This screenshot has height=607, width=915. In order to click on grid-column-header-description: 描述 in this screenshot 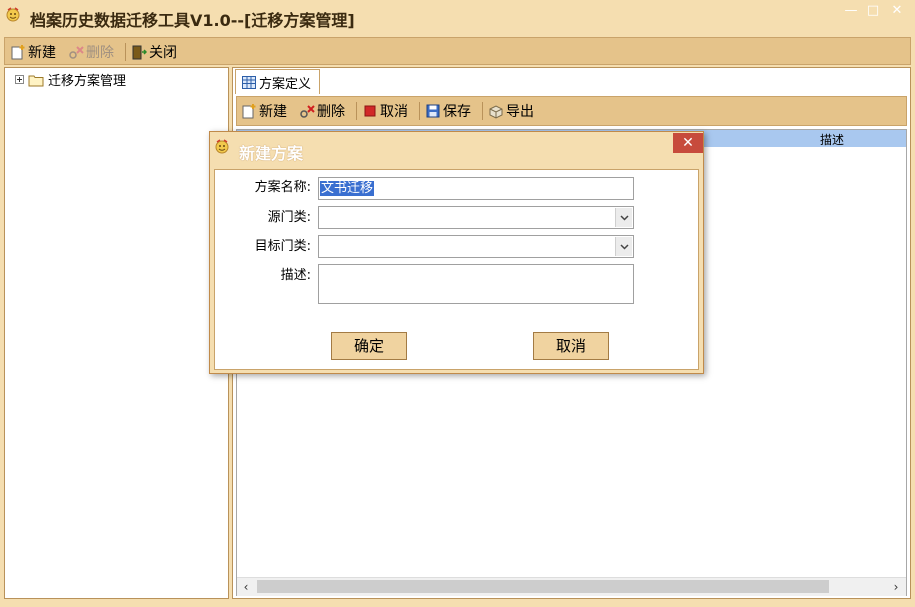, I will do `click(832, 139)`.